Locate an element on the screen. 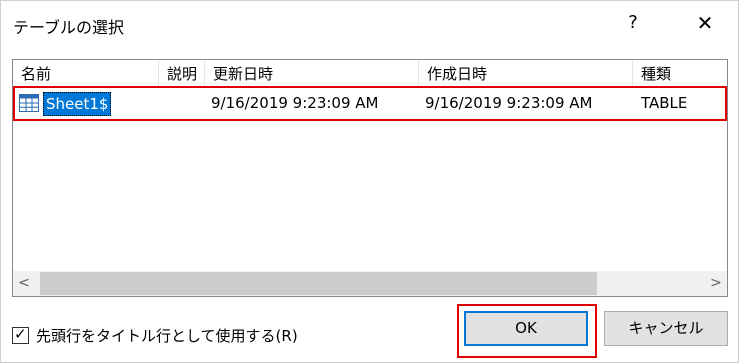  checkmark-icon: ✓ is located at coordinates (20, 334).